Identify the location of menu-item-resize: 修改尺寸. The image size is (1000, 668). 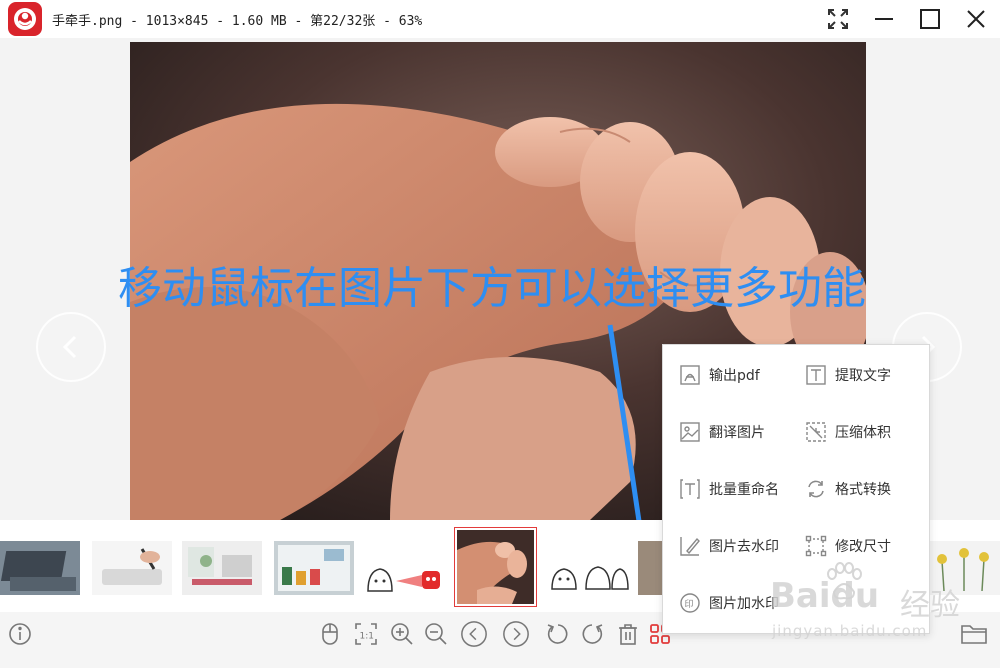
(848, 546).